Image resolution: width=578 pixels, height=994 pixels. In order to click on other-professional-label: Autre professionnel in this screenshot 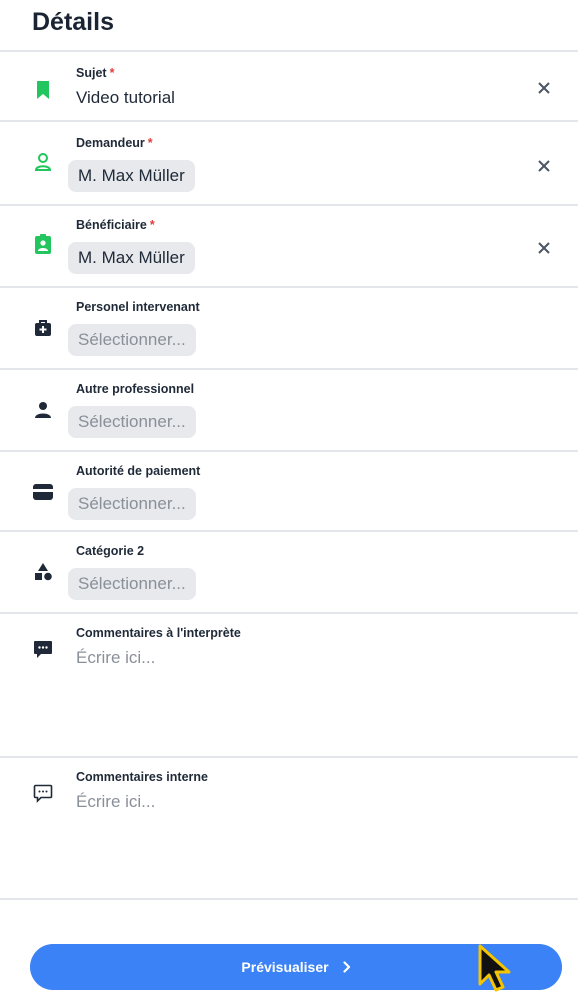, I will do `click(135, 389)`.